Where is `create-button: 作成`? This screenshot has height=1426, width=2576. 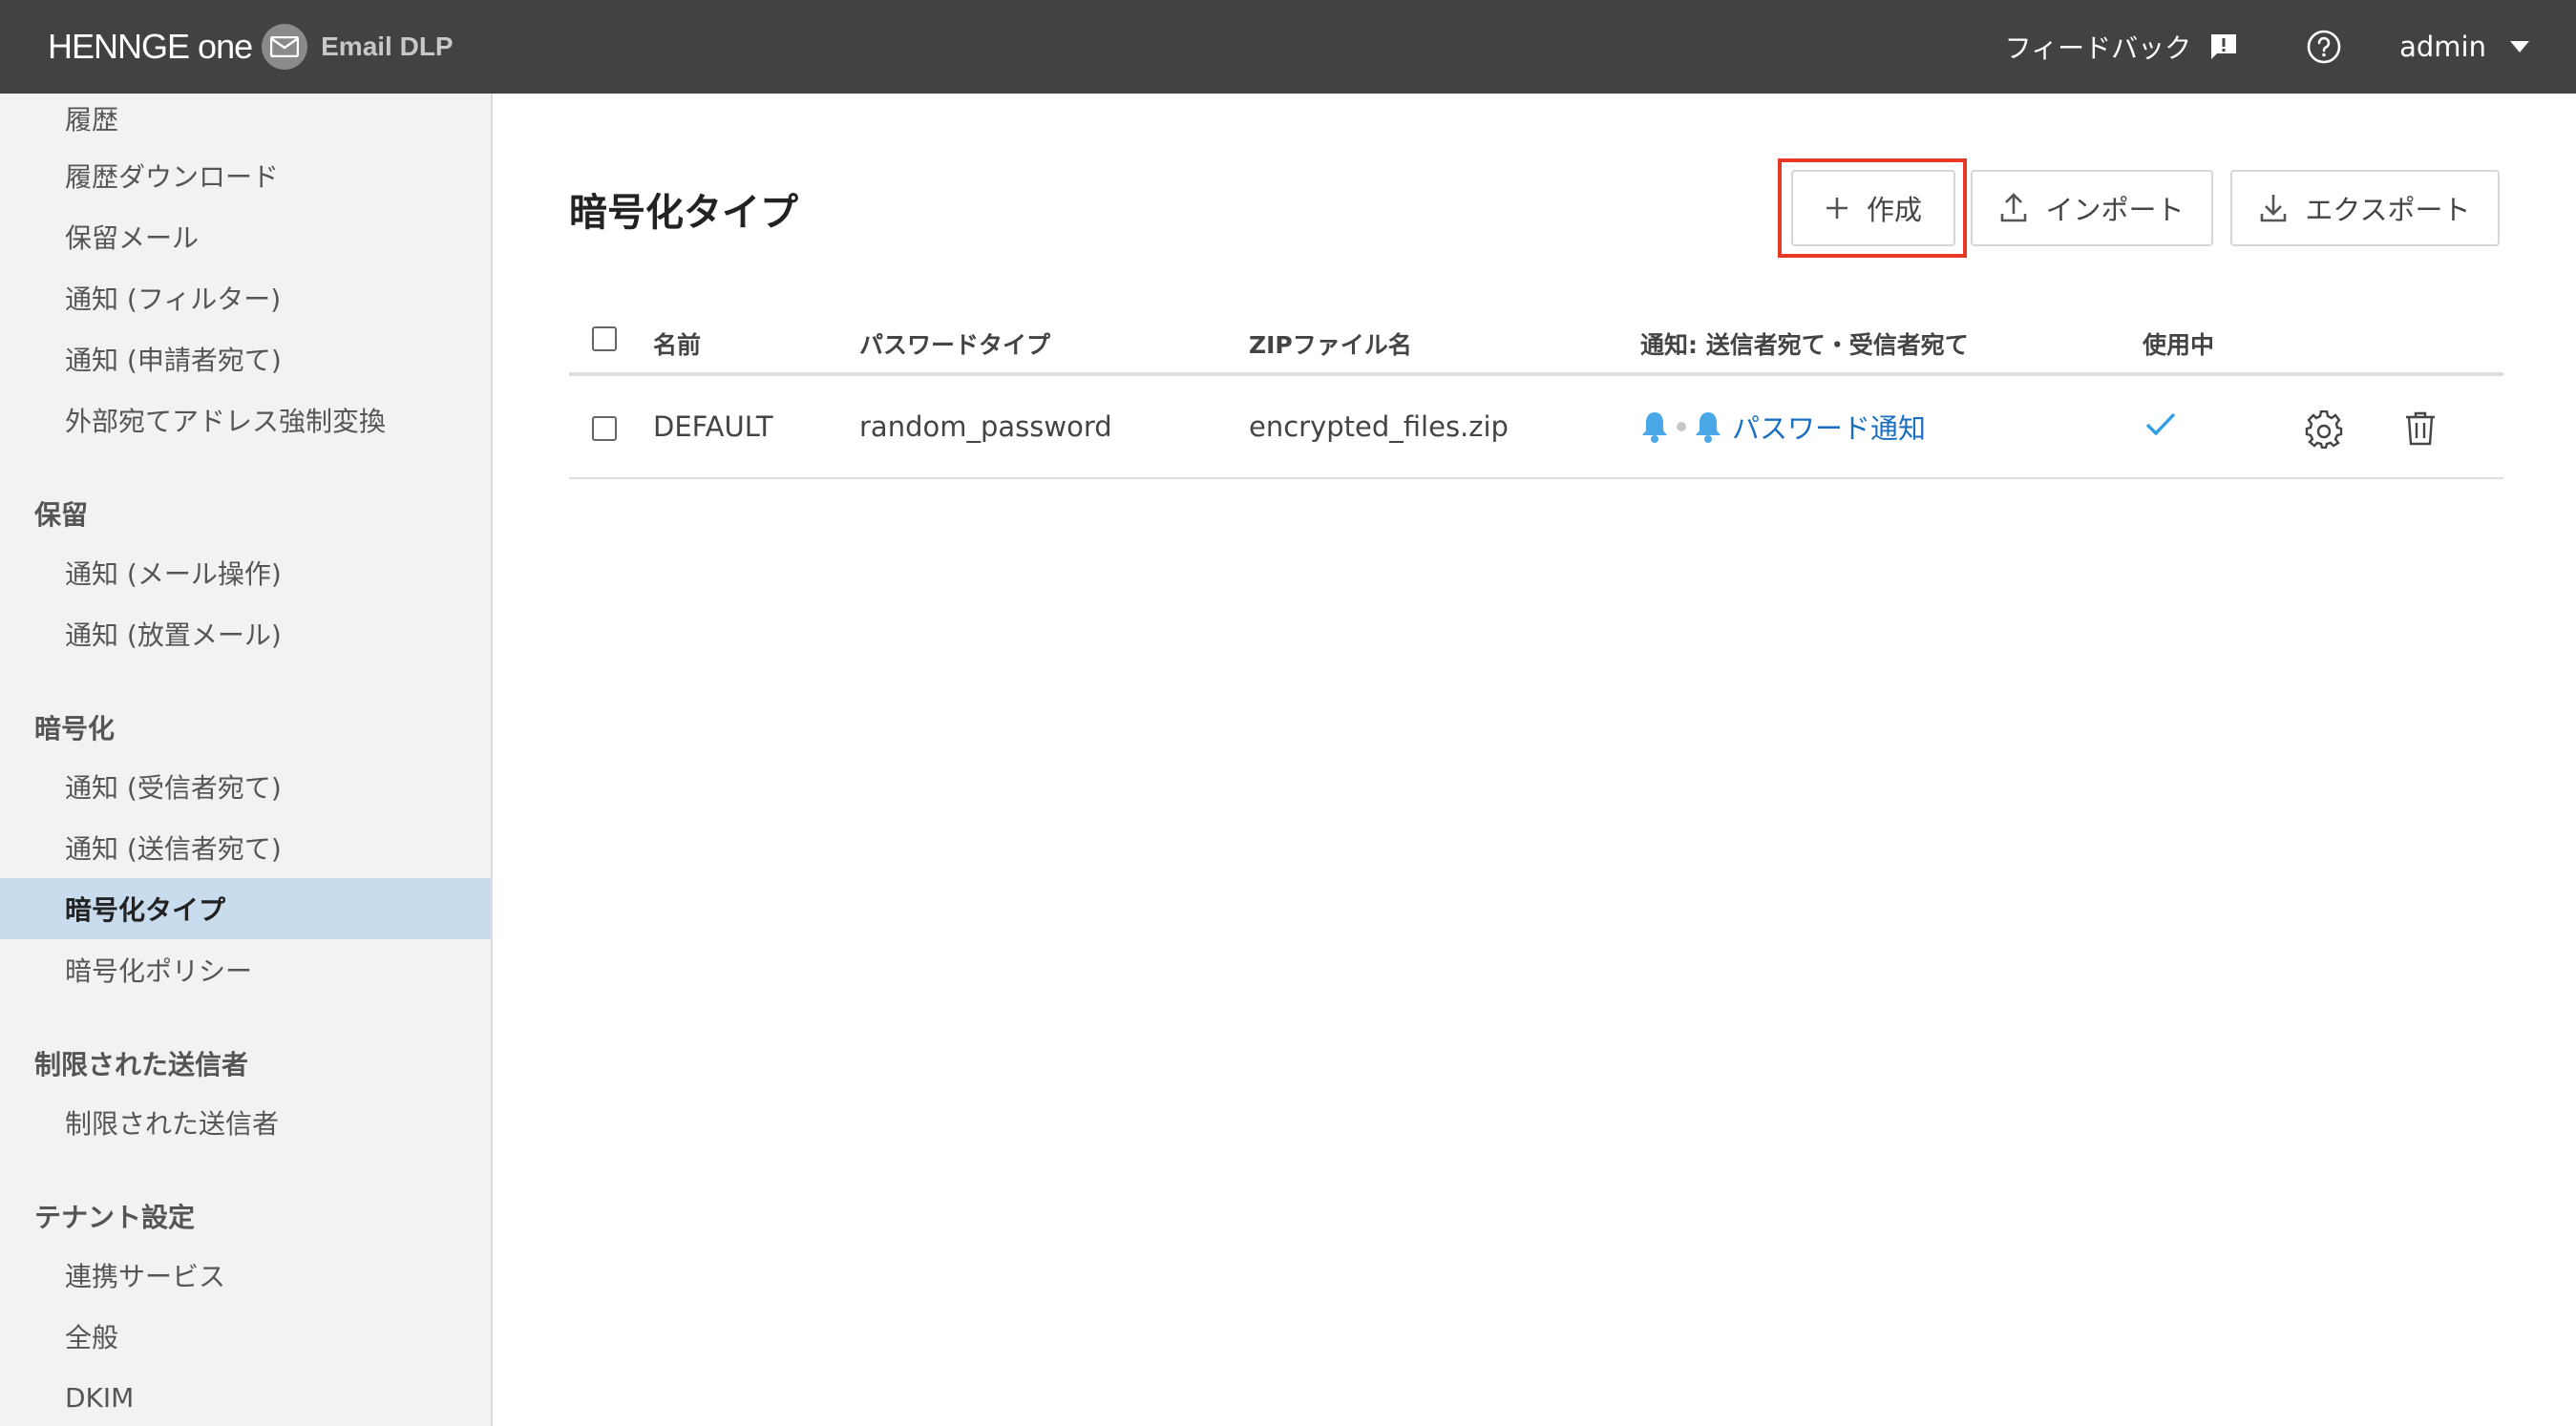 create-button: 作成 is located at coordinates (1873, 208).